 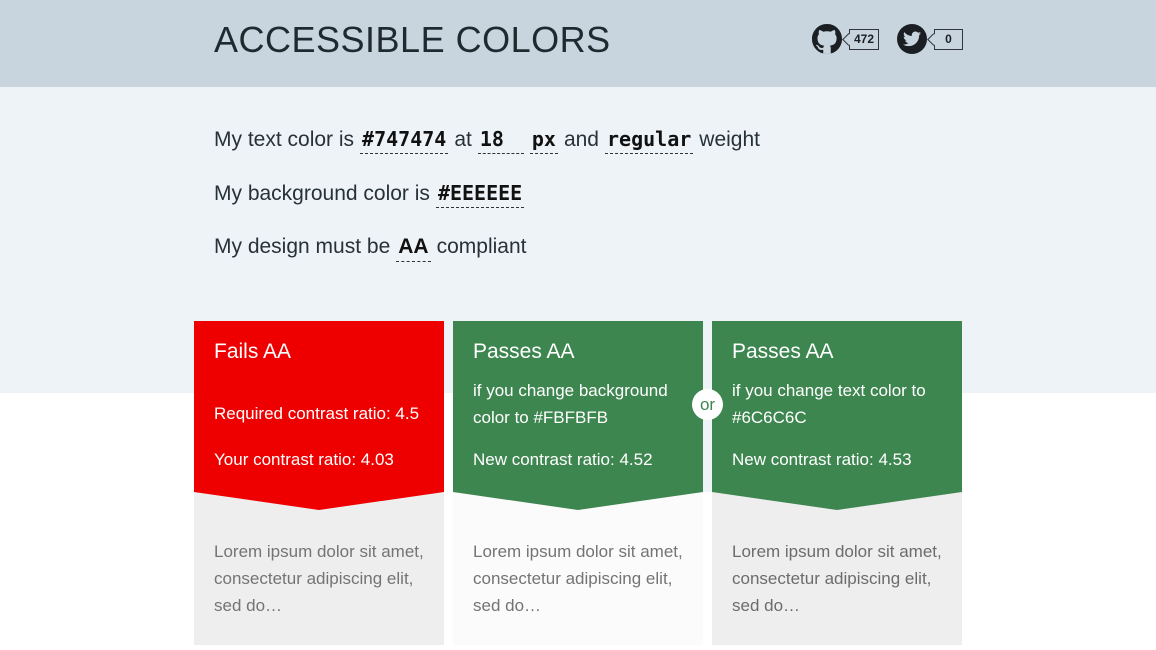 What do you see at coordinates (412, 39) in the screenshot?
I see `page-title: ACCESSIBLE COLORS` at bounding box center [412, 39].